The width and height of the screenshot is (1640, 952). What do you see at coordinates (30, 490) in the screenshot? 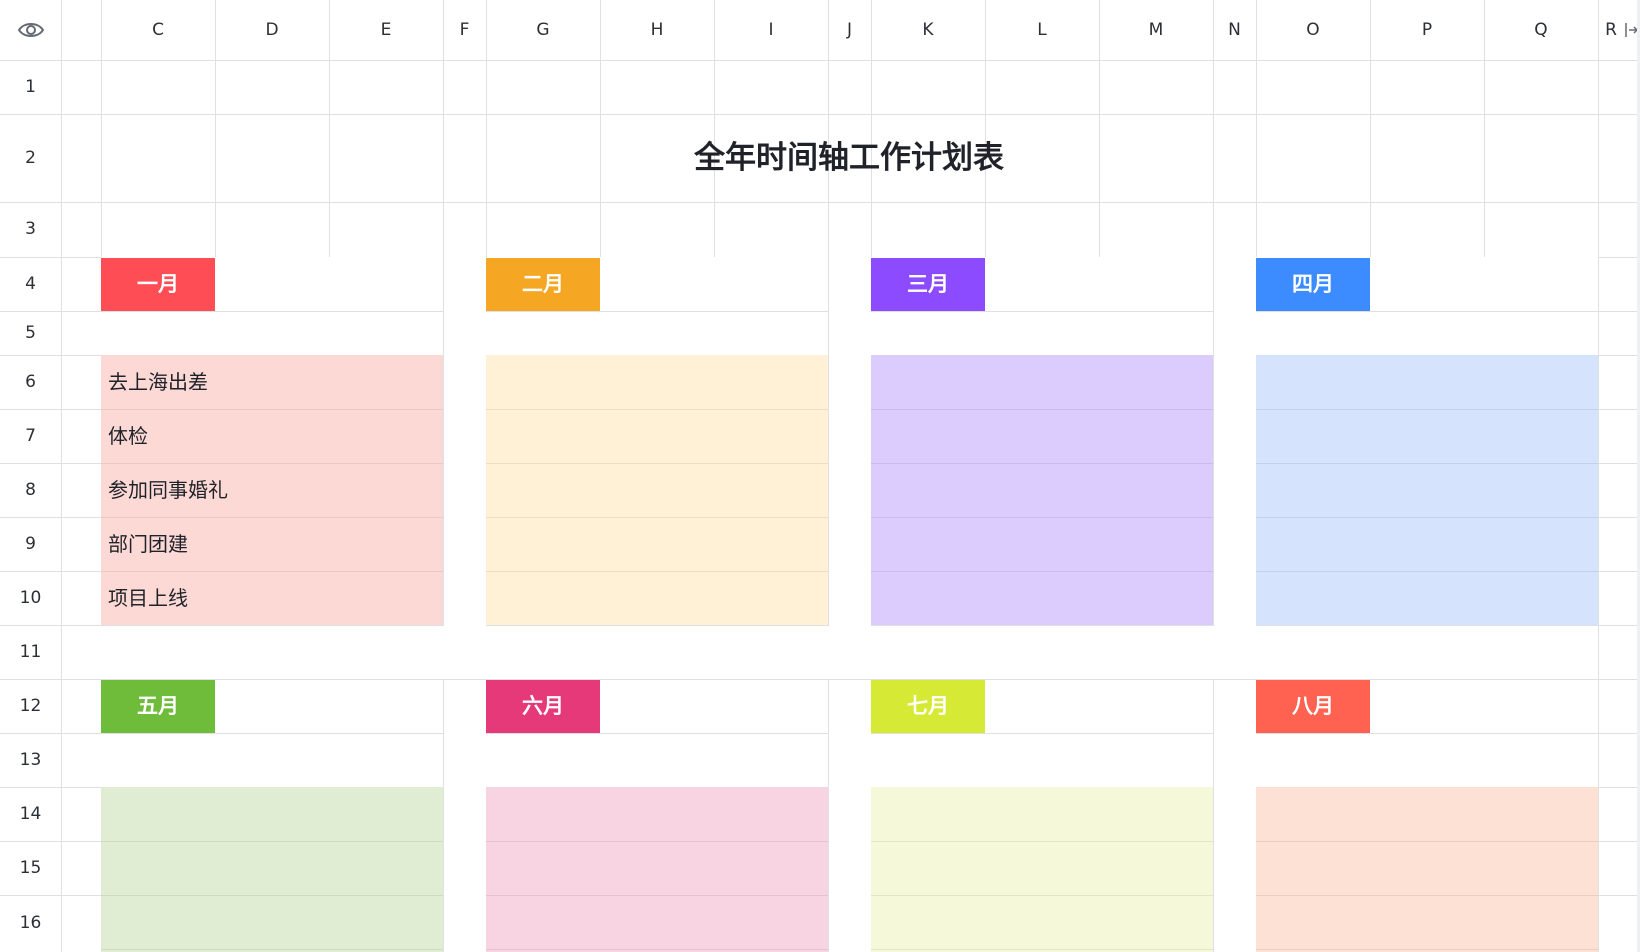
I see `row-header-8: 8` at bounding box center [30, 490].